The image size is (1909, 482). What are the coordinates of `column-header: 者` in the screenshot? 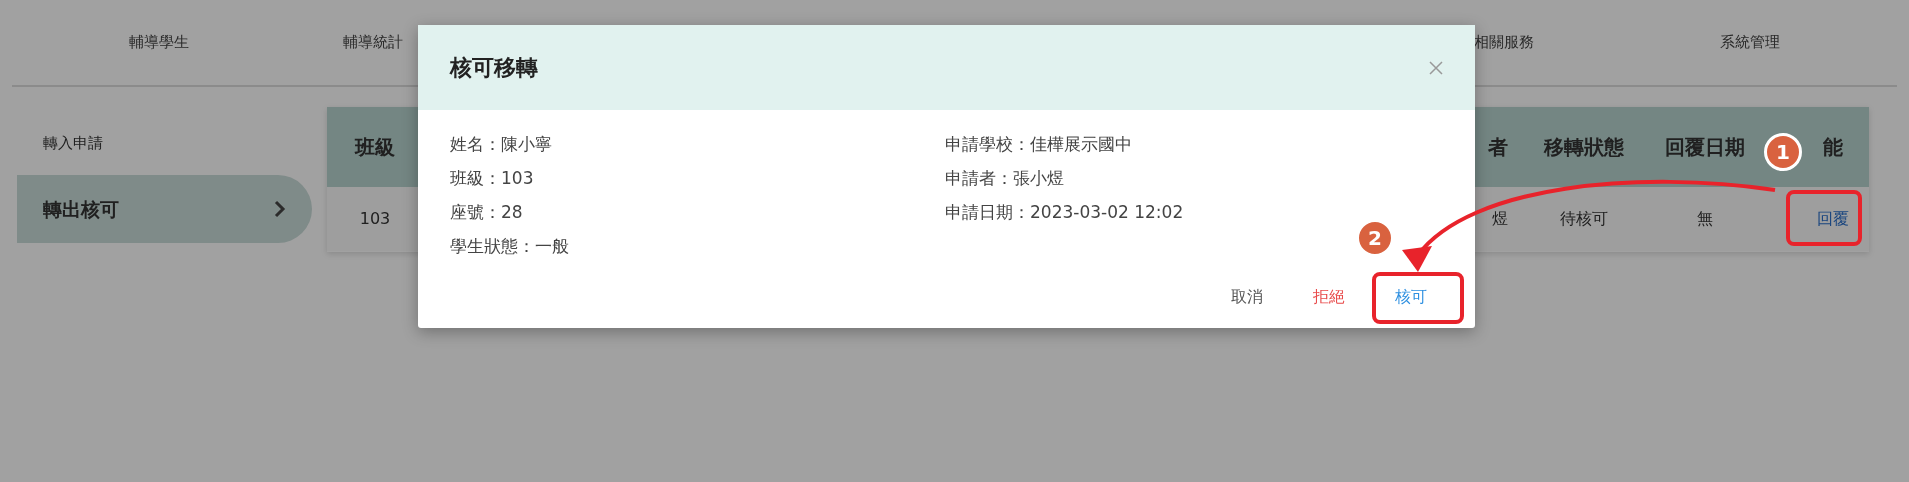 It's located at (1498, 147).